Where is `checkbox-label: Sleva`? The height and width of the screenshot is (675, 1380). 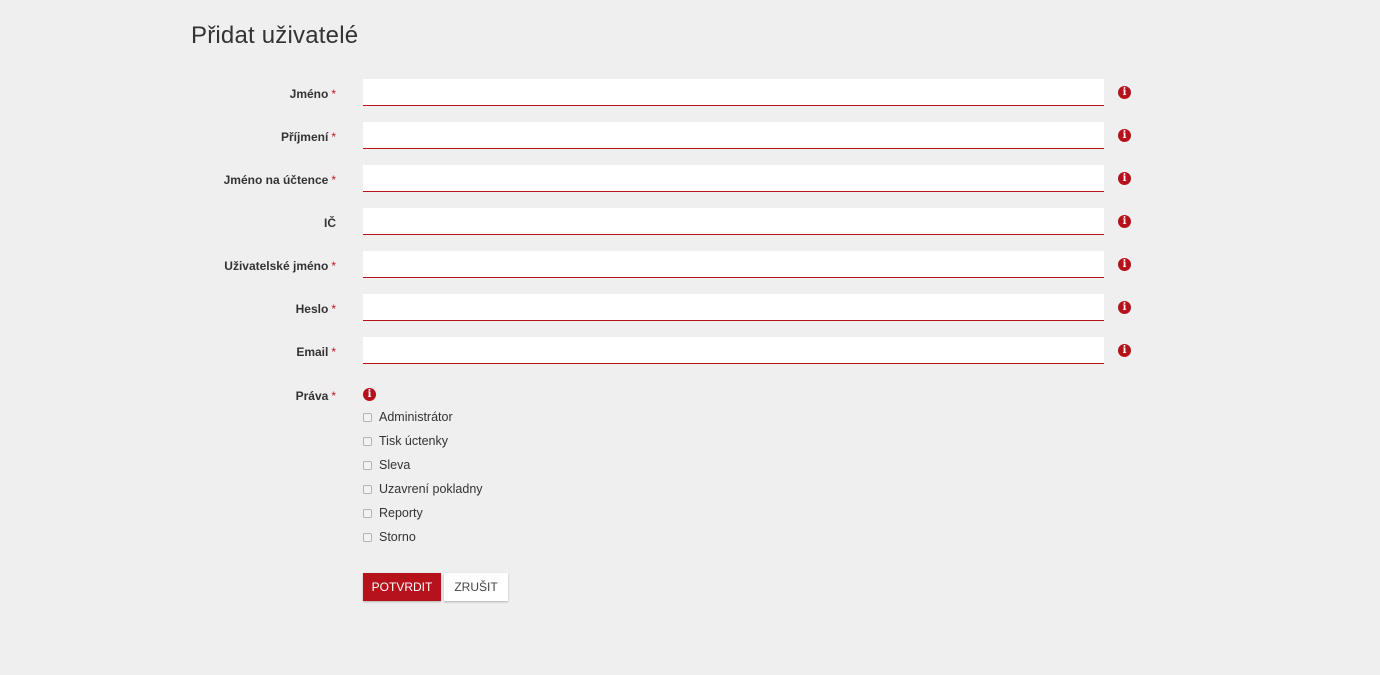 checkbox-label: Sleva is located at coordinates (394, 465).